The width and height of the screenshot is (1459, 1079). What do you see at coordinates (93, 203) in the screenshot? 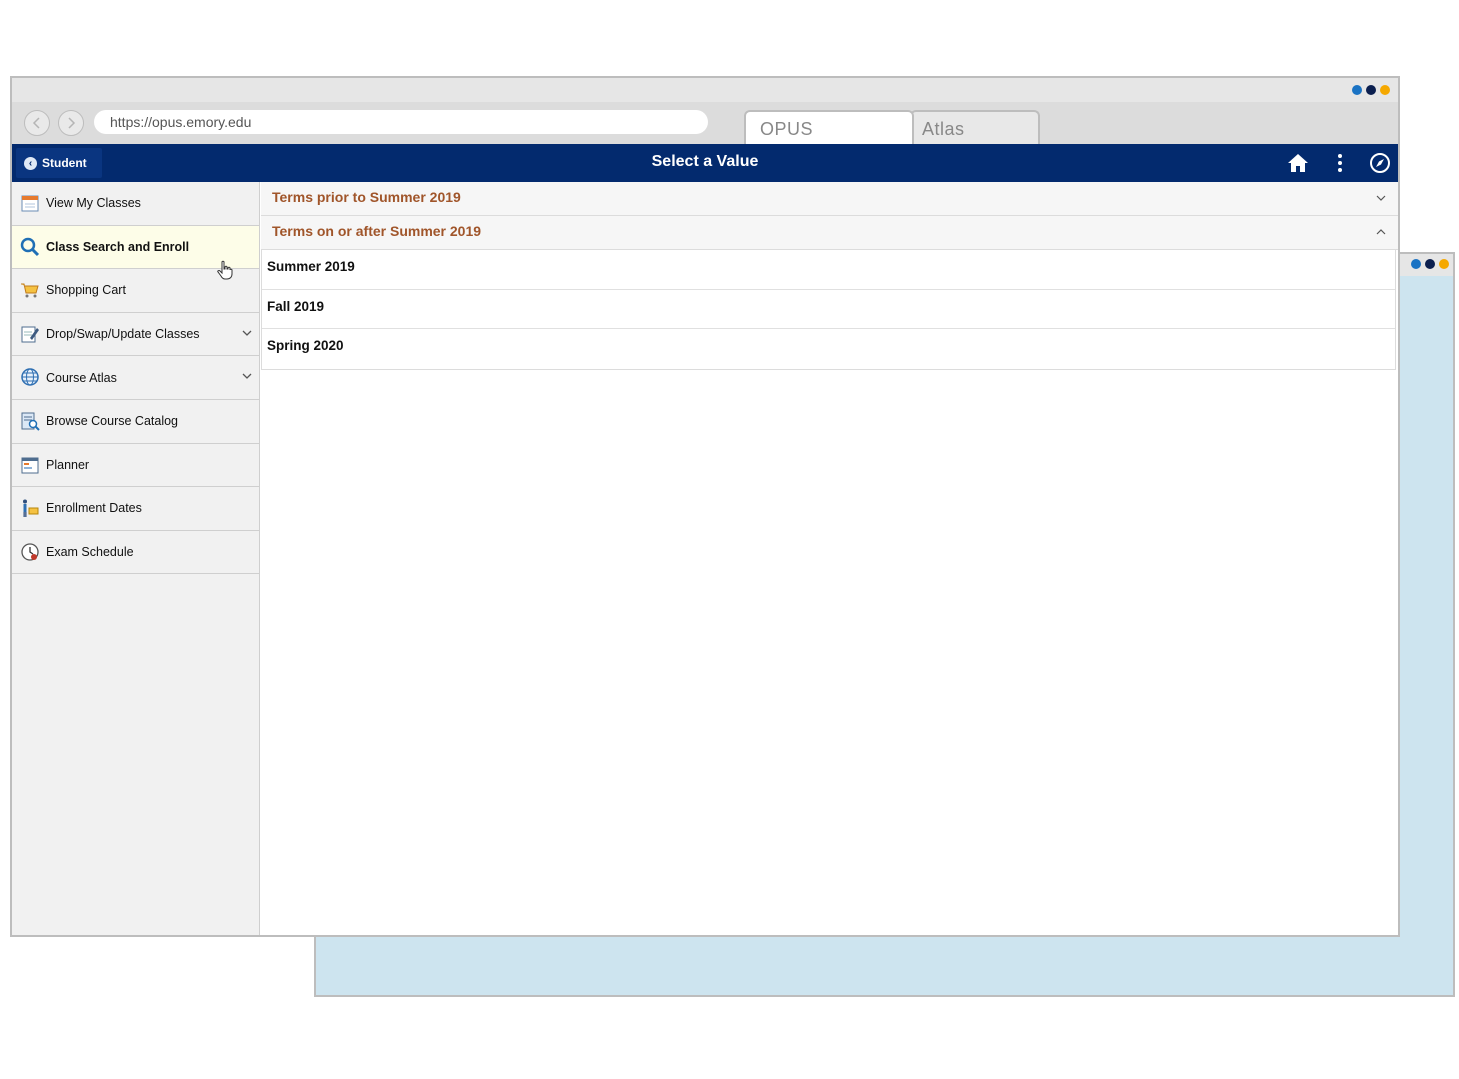
I see `sidebar-item-label: View My Classes` at bounding box center [93, 203].